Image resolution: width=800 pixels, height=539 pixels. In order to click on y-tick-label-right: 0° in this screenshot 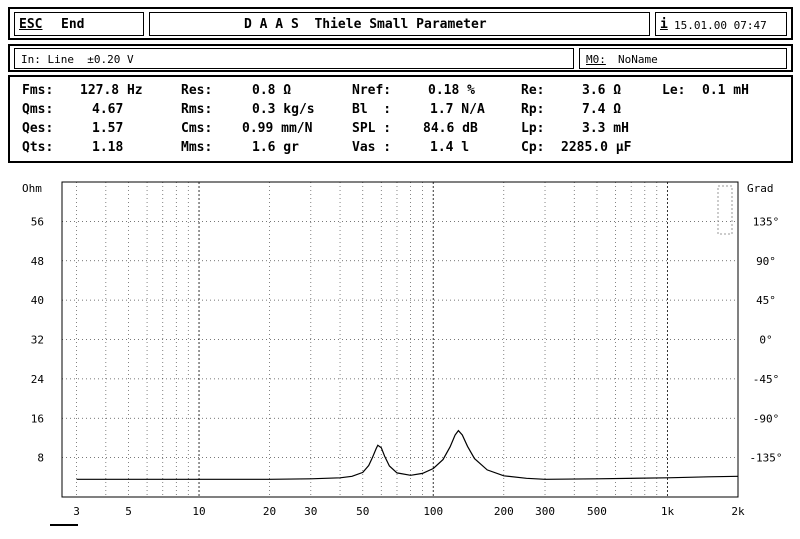, I will do `click(765, 340)`.